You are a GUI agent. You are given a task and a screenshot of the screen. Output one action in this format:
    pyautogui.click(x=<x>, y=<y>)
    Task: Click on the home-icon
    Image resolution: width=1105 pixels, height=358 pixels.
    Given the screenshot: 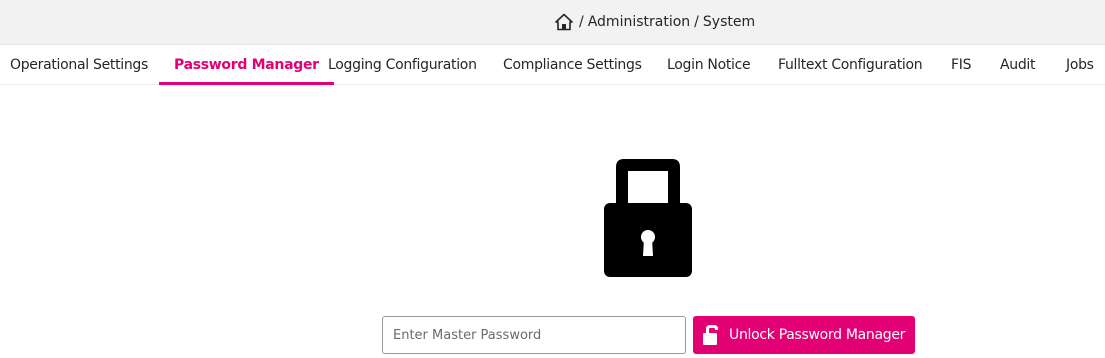 What is the action you would take?
    pyautogui.click(x=564, y=22)
    